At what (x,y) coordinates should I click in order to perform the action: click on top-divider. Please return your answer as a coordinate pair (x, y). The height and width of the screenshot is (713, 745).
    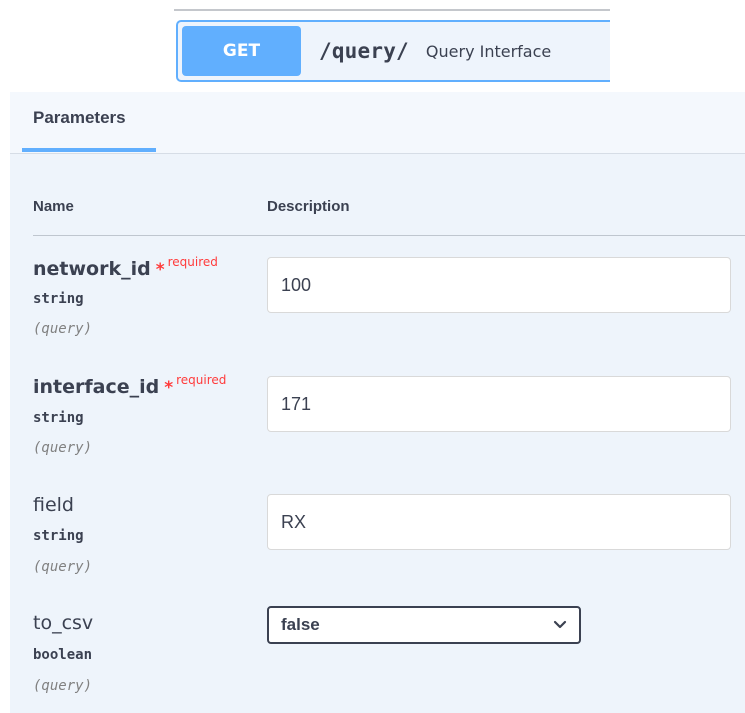
    Looking at the image, I should click on (392, 10).